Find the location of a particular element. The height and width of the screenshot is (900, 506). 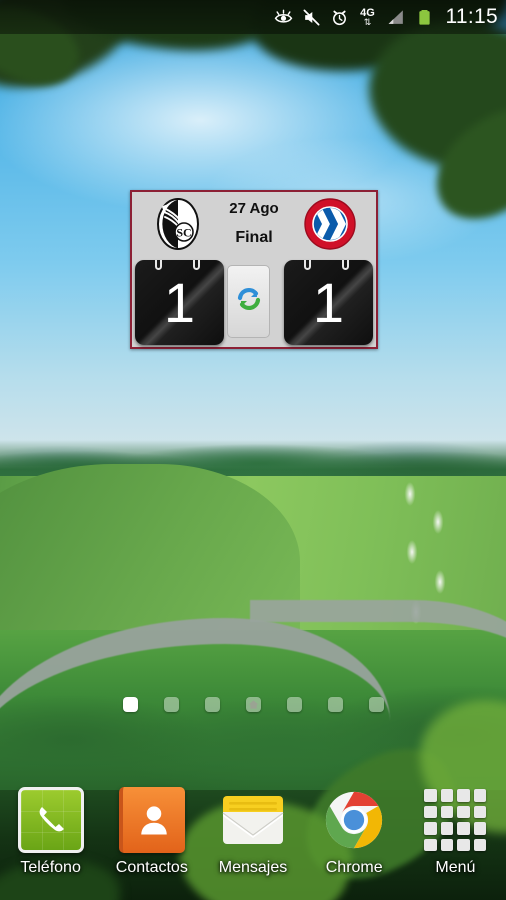

app-drawer-icon is located at coordinates (455, 820).